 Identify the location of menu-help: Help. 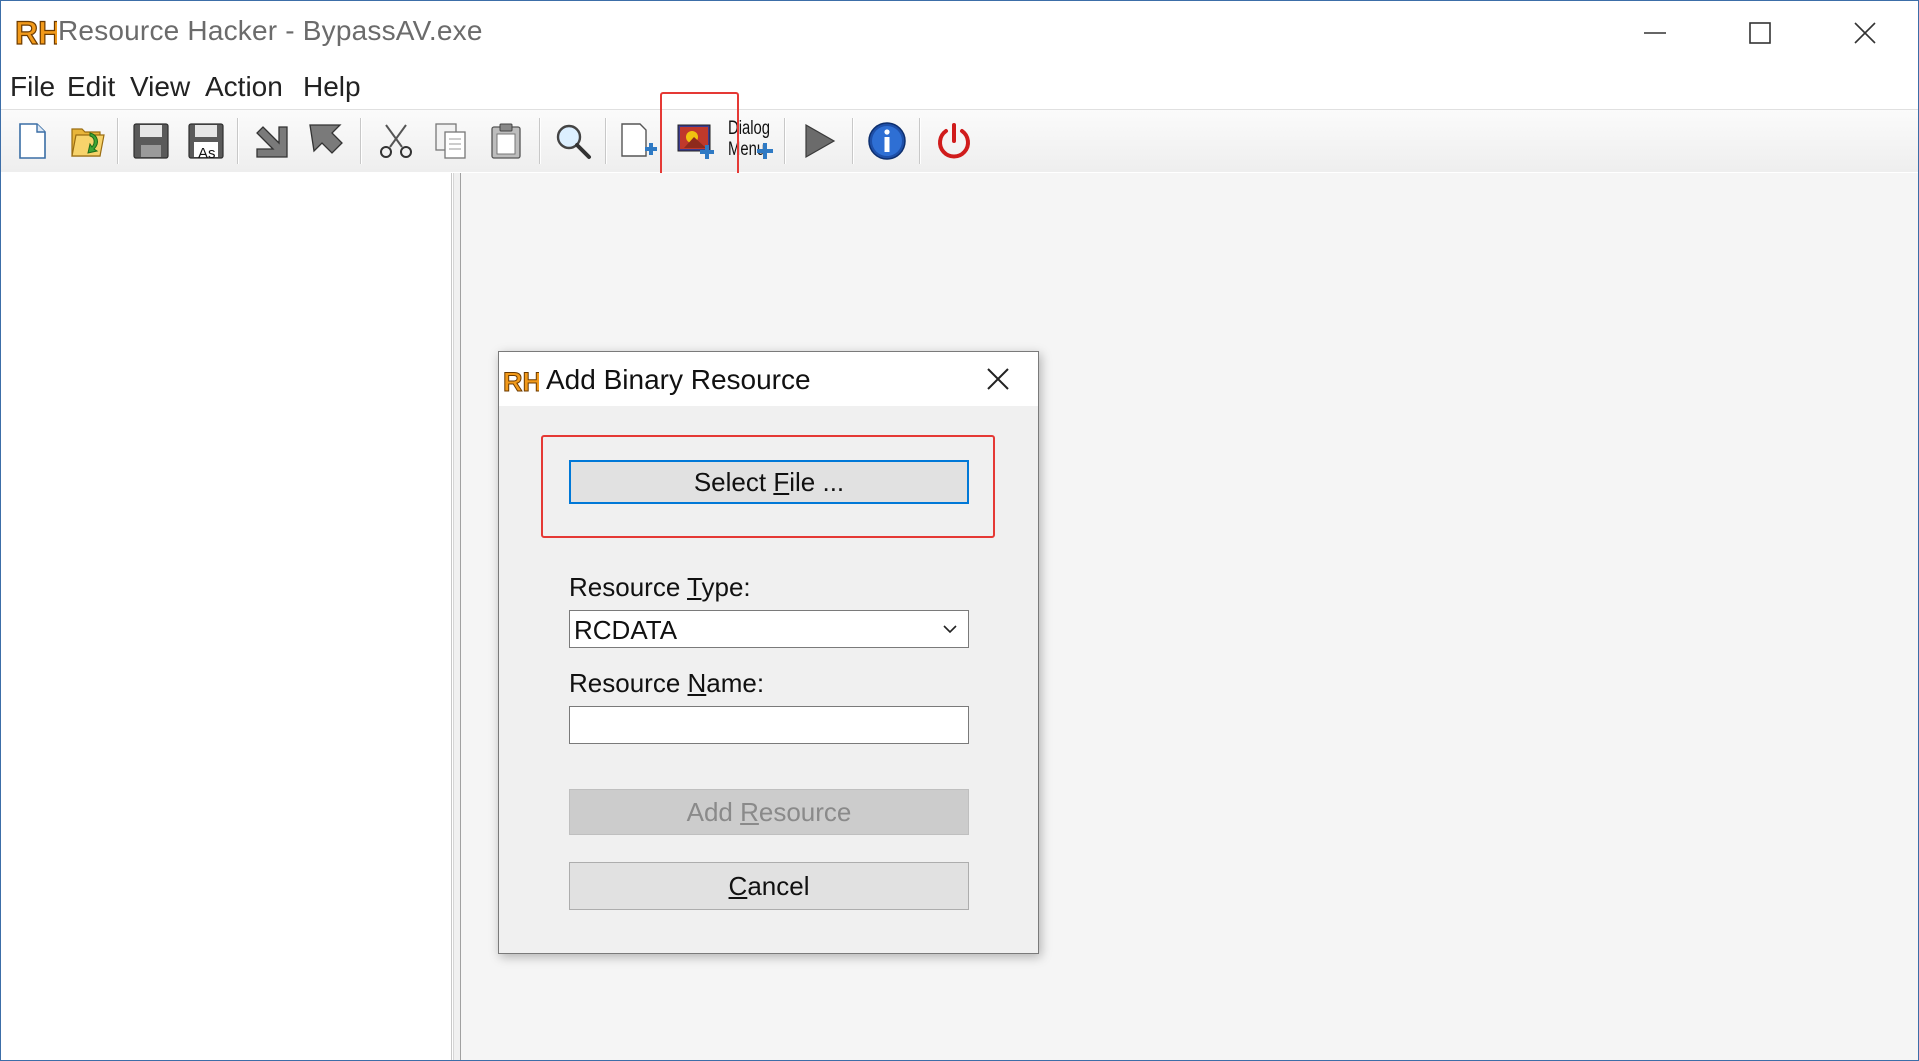
(332, 87).